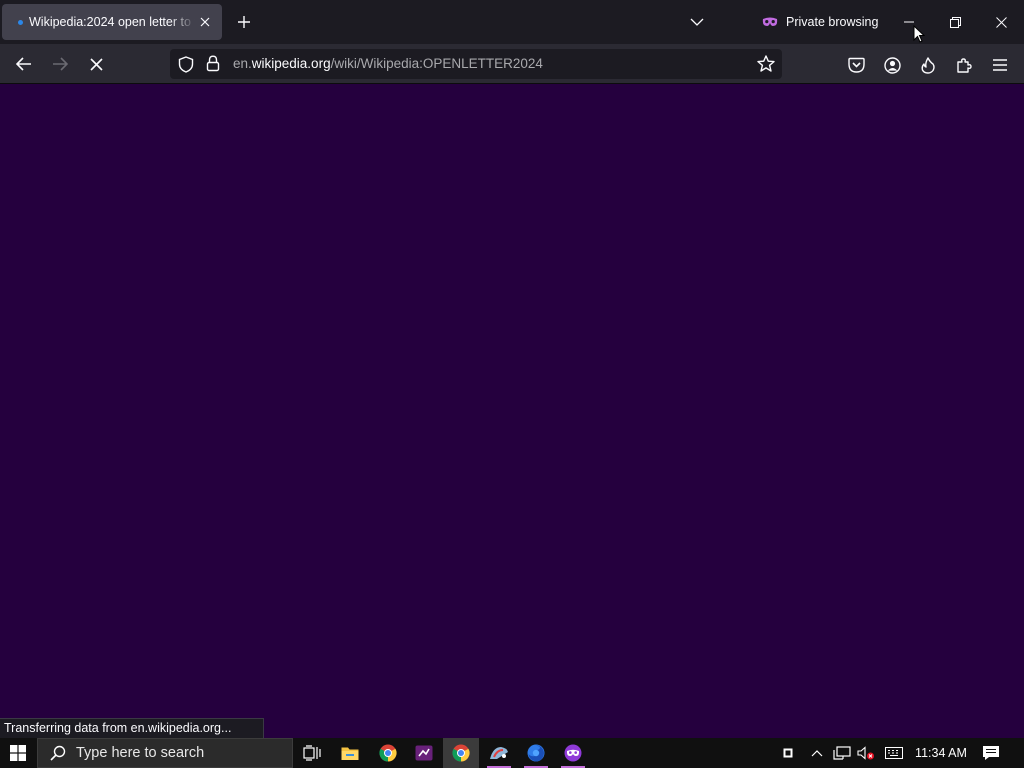 This screenshot has height=768, width=1024. What do you see at coordinates (436, 63) in the screenshot?
I see `url-path: /wiki/Wikipedia:OPENLETTER2024` at bounding box center [436, 63].